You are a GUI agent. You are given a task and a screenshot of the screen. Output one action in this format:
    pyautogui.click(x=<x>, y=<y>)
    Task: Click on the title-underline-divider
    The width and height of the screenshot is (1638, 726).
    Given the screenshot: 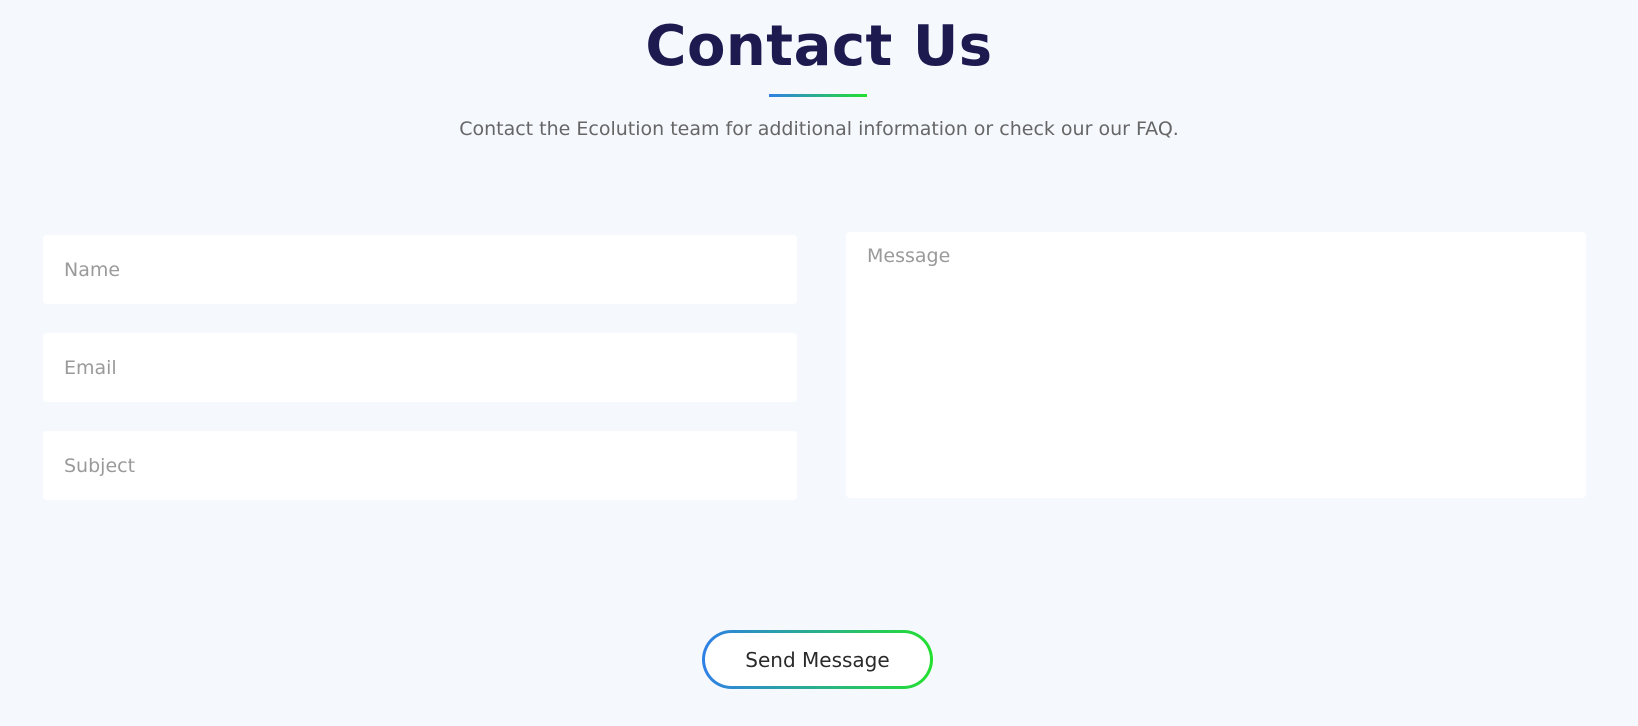 What is the action you would take?
    pyautogui.click(x=818, y=95)
    